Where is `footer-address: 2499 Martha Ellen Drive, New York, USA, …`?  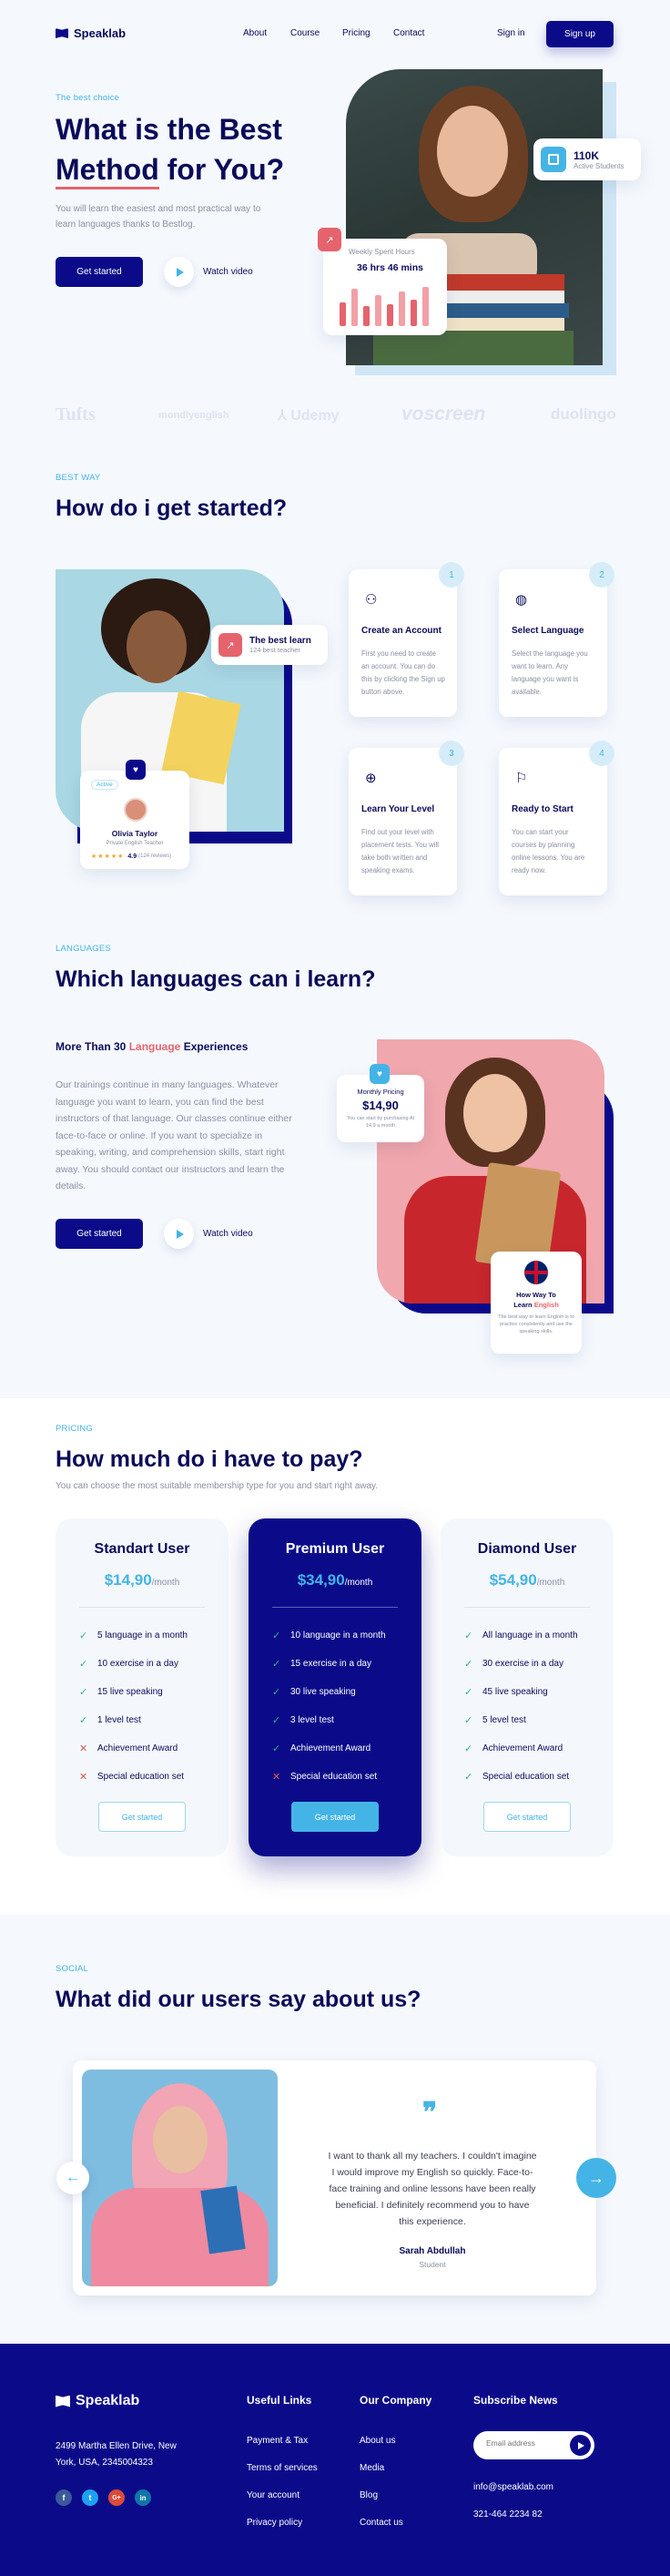 footer-address: 2499 Martha Ellen Drive, New York, USA, … is located at coordinates (116, 2454).